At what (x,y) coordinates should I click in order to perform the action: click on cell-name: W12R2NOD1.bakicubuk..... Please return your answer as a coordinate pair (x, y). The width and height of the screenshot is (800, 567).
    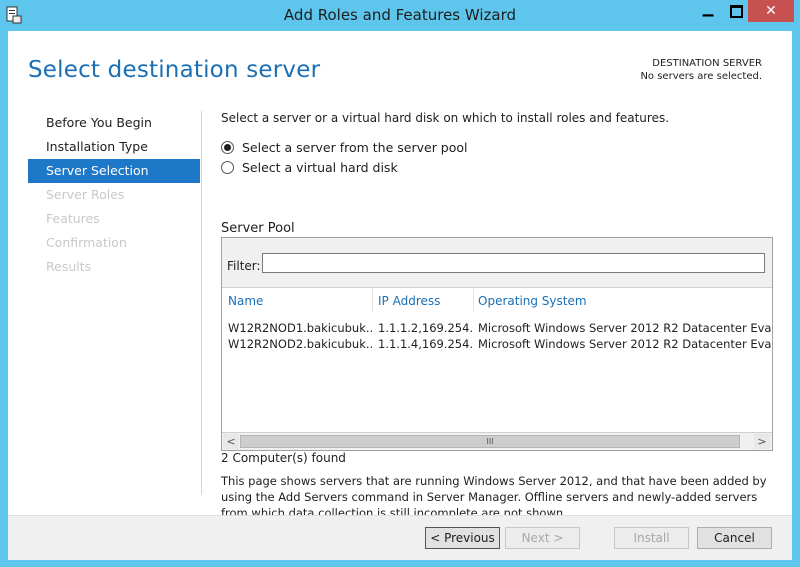
    Looking at the image, I should click on (300, 328).